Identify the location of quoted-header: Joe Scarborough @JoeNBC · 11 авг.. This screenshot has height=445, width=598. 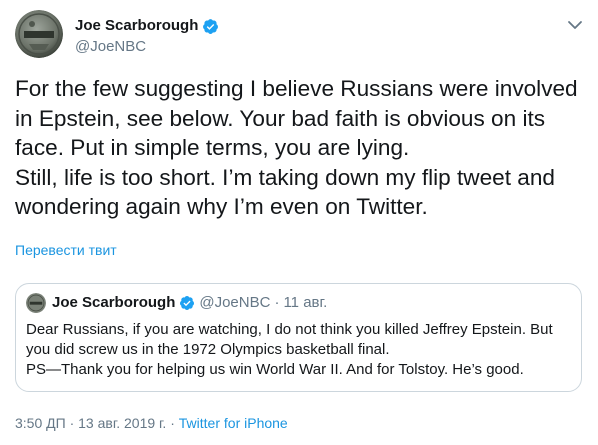
(189, 303).